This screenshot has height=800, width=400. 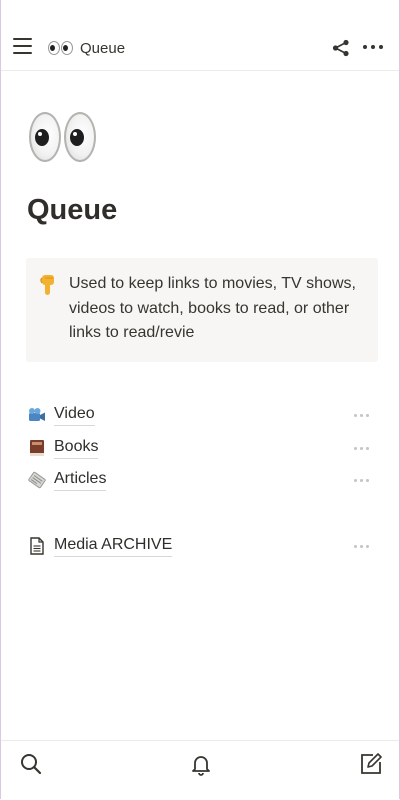 What do you see at coordinates (203, 415) in the screenshot?
I see `page-link-video: Video` at bounding box center [203, 415].